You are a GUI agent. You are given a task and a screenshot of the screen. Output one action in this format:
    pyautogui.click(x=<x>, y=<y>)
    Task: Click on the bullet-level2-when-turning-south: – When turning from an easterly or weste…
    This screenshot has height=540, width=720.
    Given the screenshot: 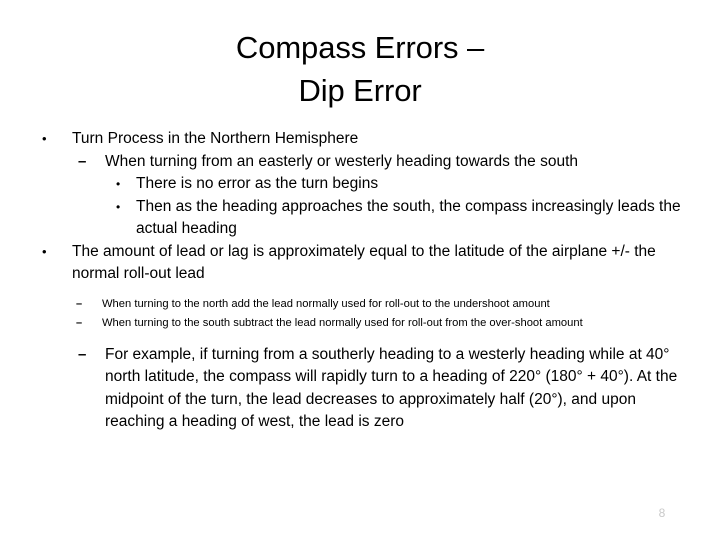 What is the action you would take?
    pyautogui.click(x=360, y=162)
    